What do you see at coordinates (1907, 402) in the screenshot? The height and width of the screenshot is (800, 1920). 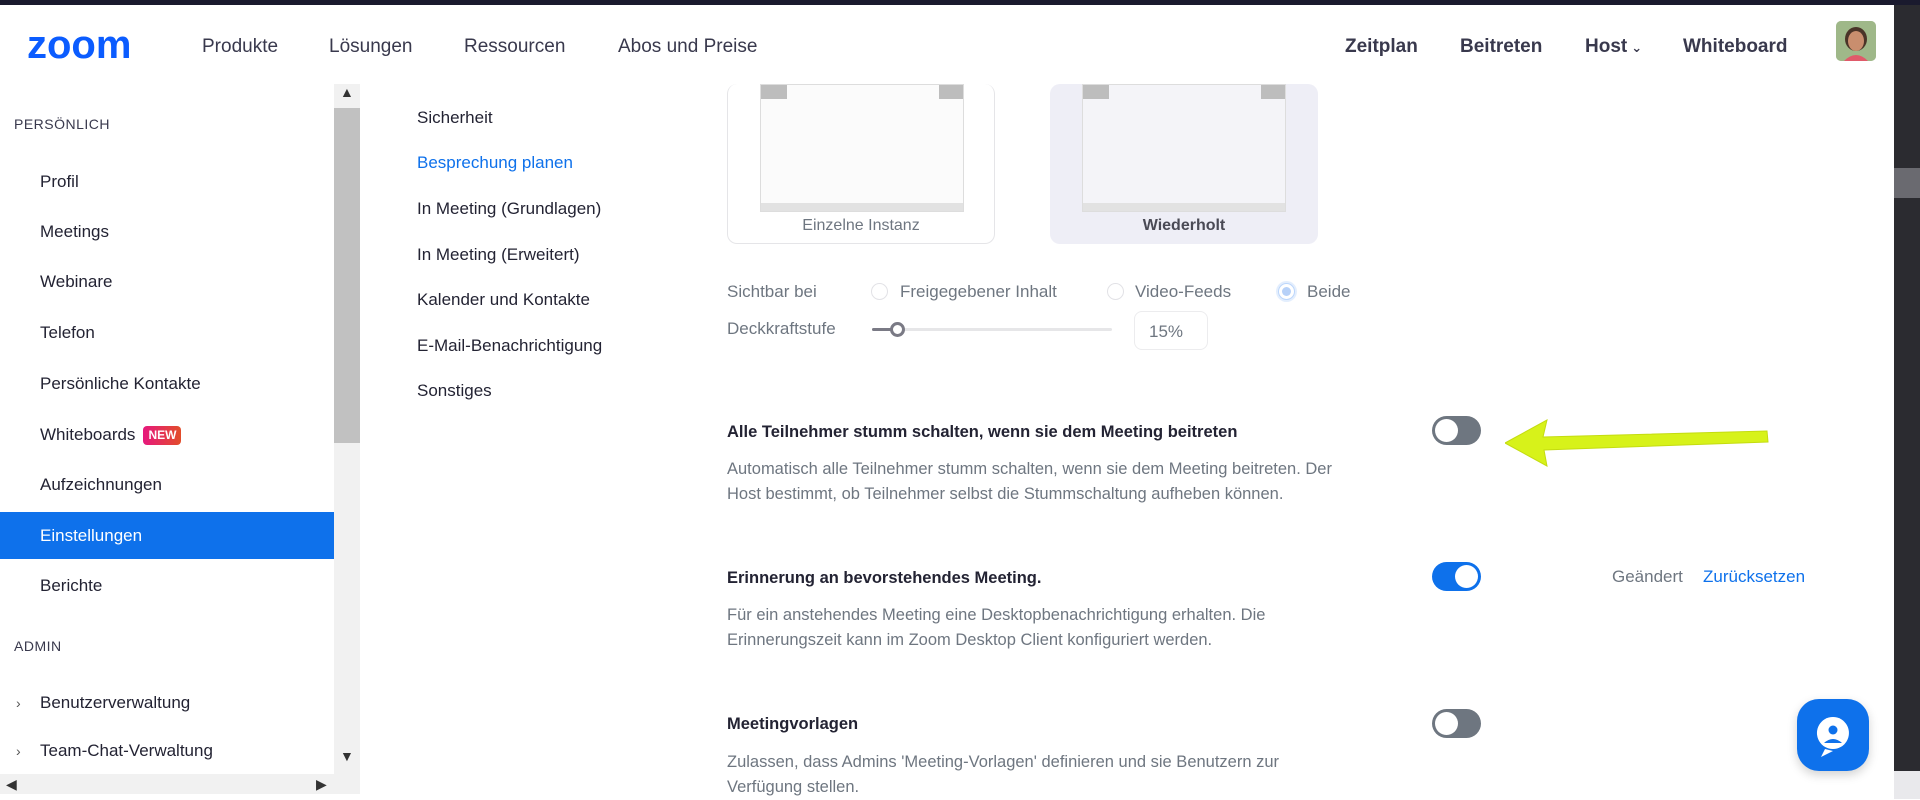 I see `page-scrollbar` at bounding box center [1907, 402].